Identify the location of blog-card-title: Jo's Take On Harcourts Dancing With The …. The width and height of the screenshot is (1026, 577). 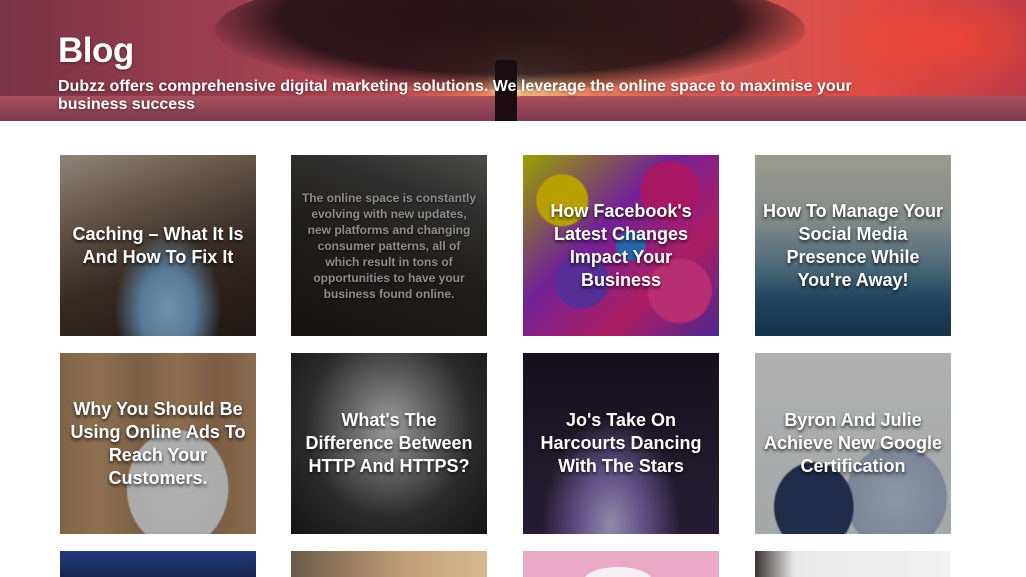
(621, 443).